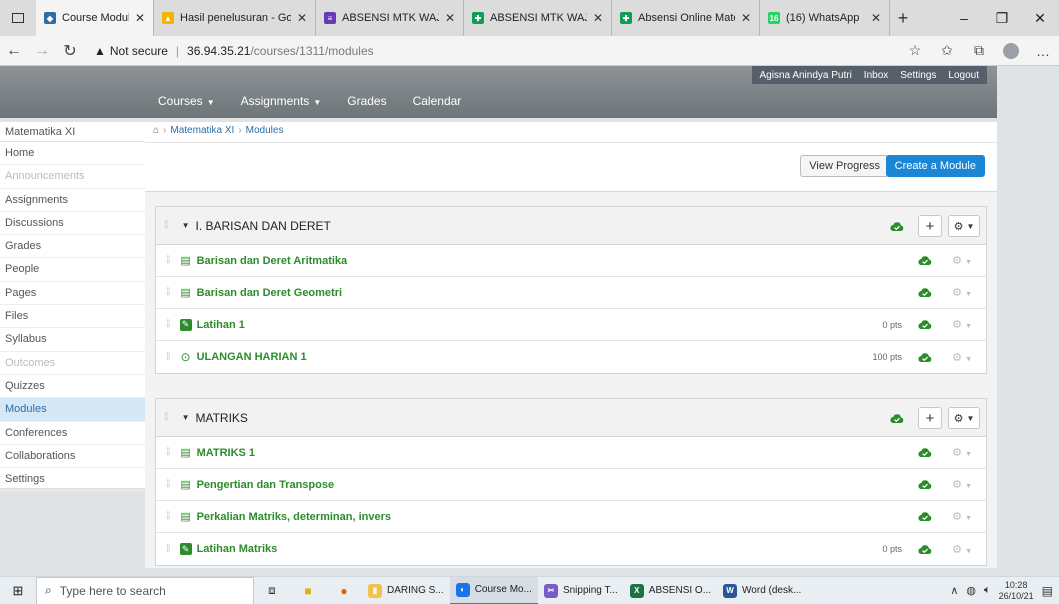  Describe the element at coordinates (344, 591) in the screenshot. I see `firefox-icon: ●` at that location.